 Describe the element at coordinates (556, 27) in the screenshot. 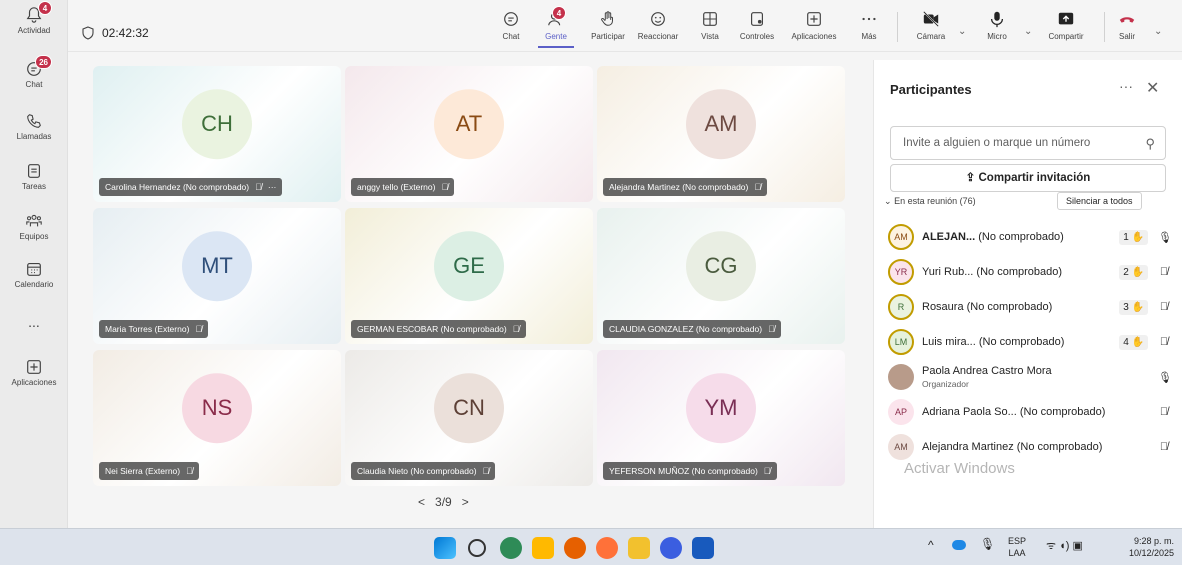

I see `toolbar-people-button: 4 Gente` at that location.